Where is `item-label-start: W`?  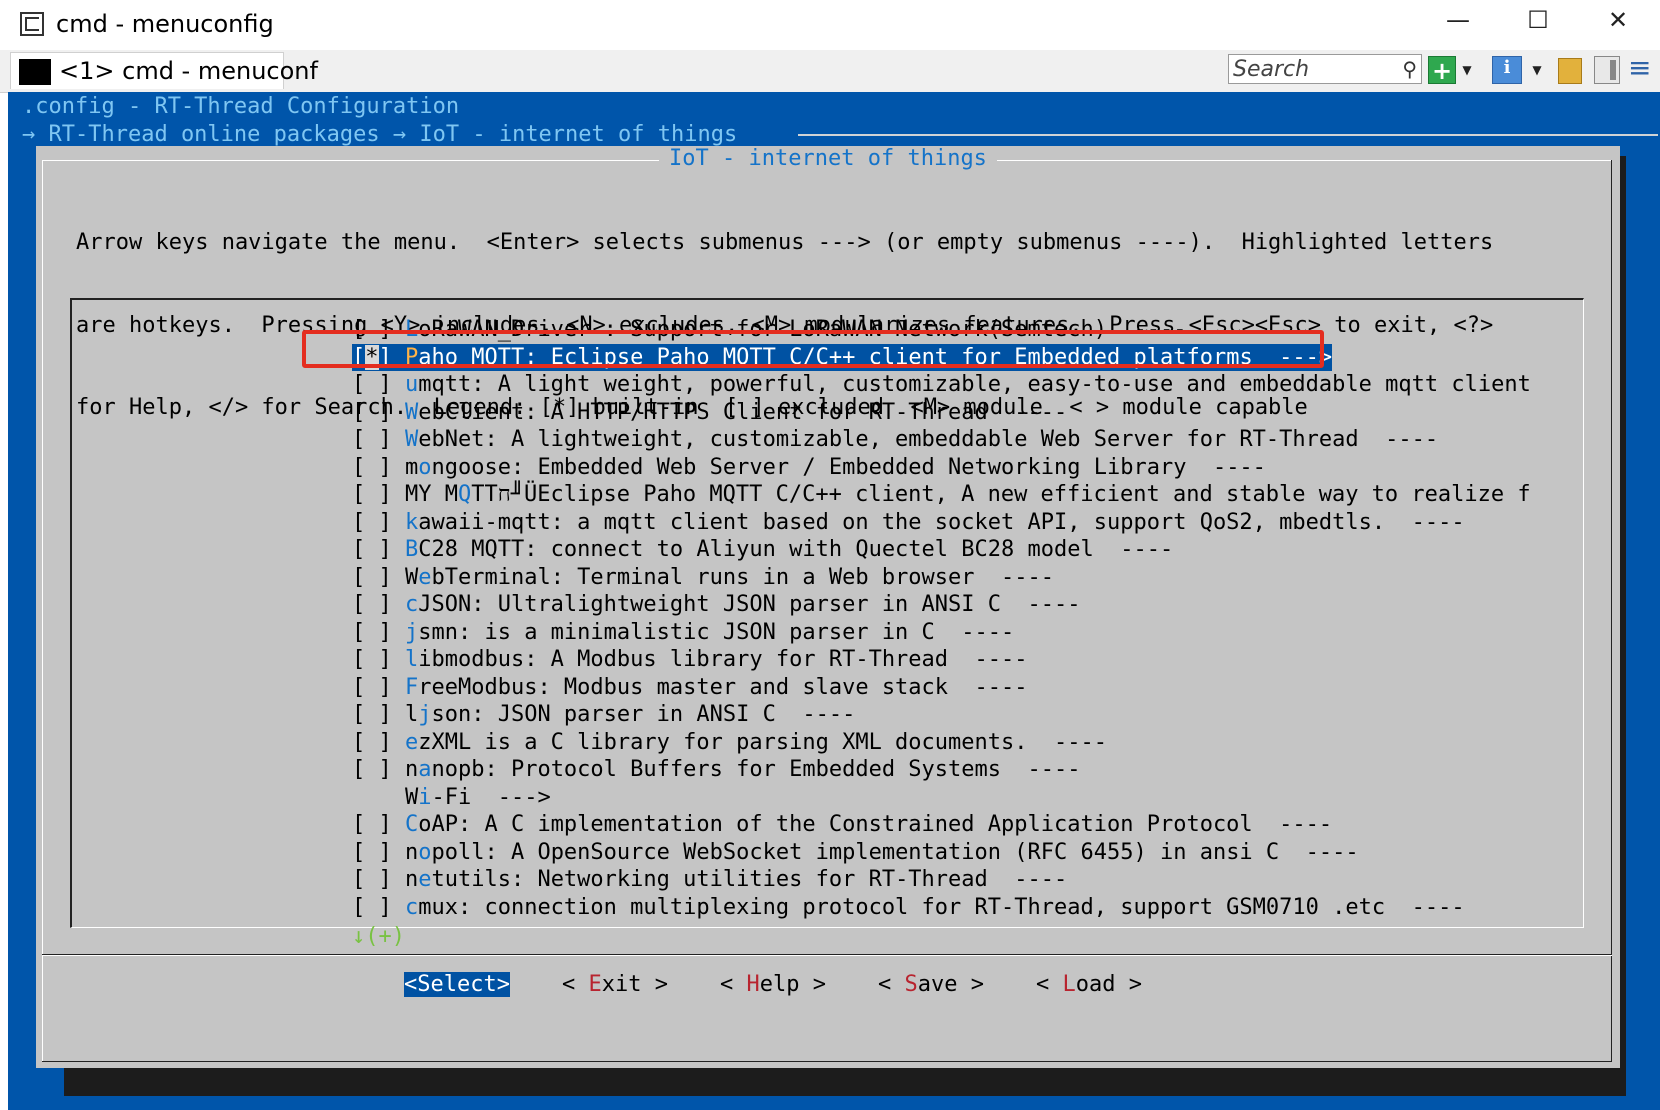
item-label-start: W is located at coordinates (411, 577).